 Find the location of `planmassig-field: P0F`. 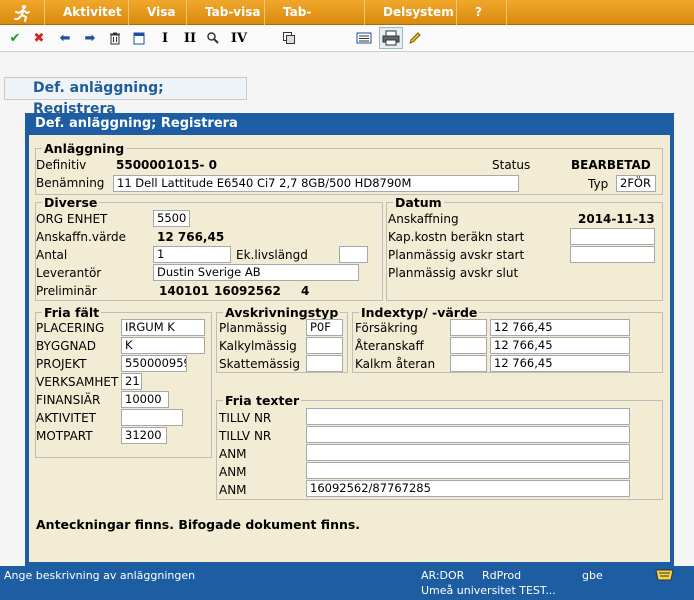

planmassig-field: P0F is located at coordinates (324, 327).